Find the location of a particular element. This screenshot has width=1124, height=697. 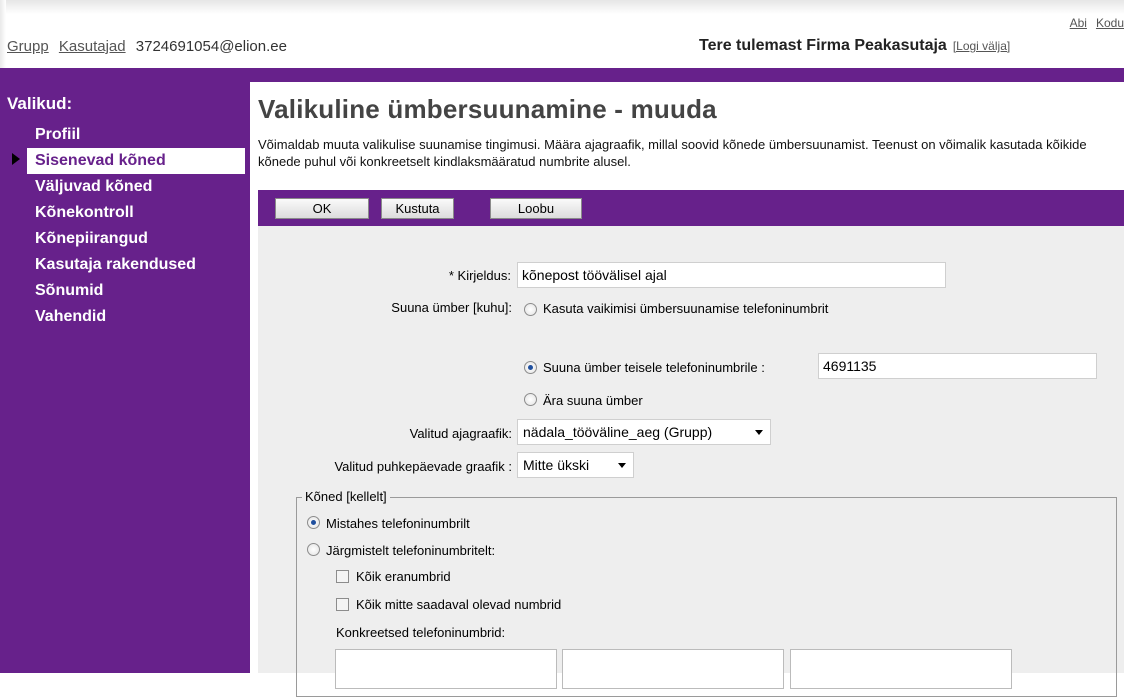

sidebar-item-messages: Sõnumid is located at coordinates (125, 291).